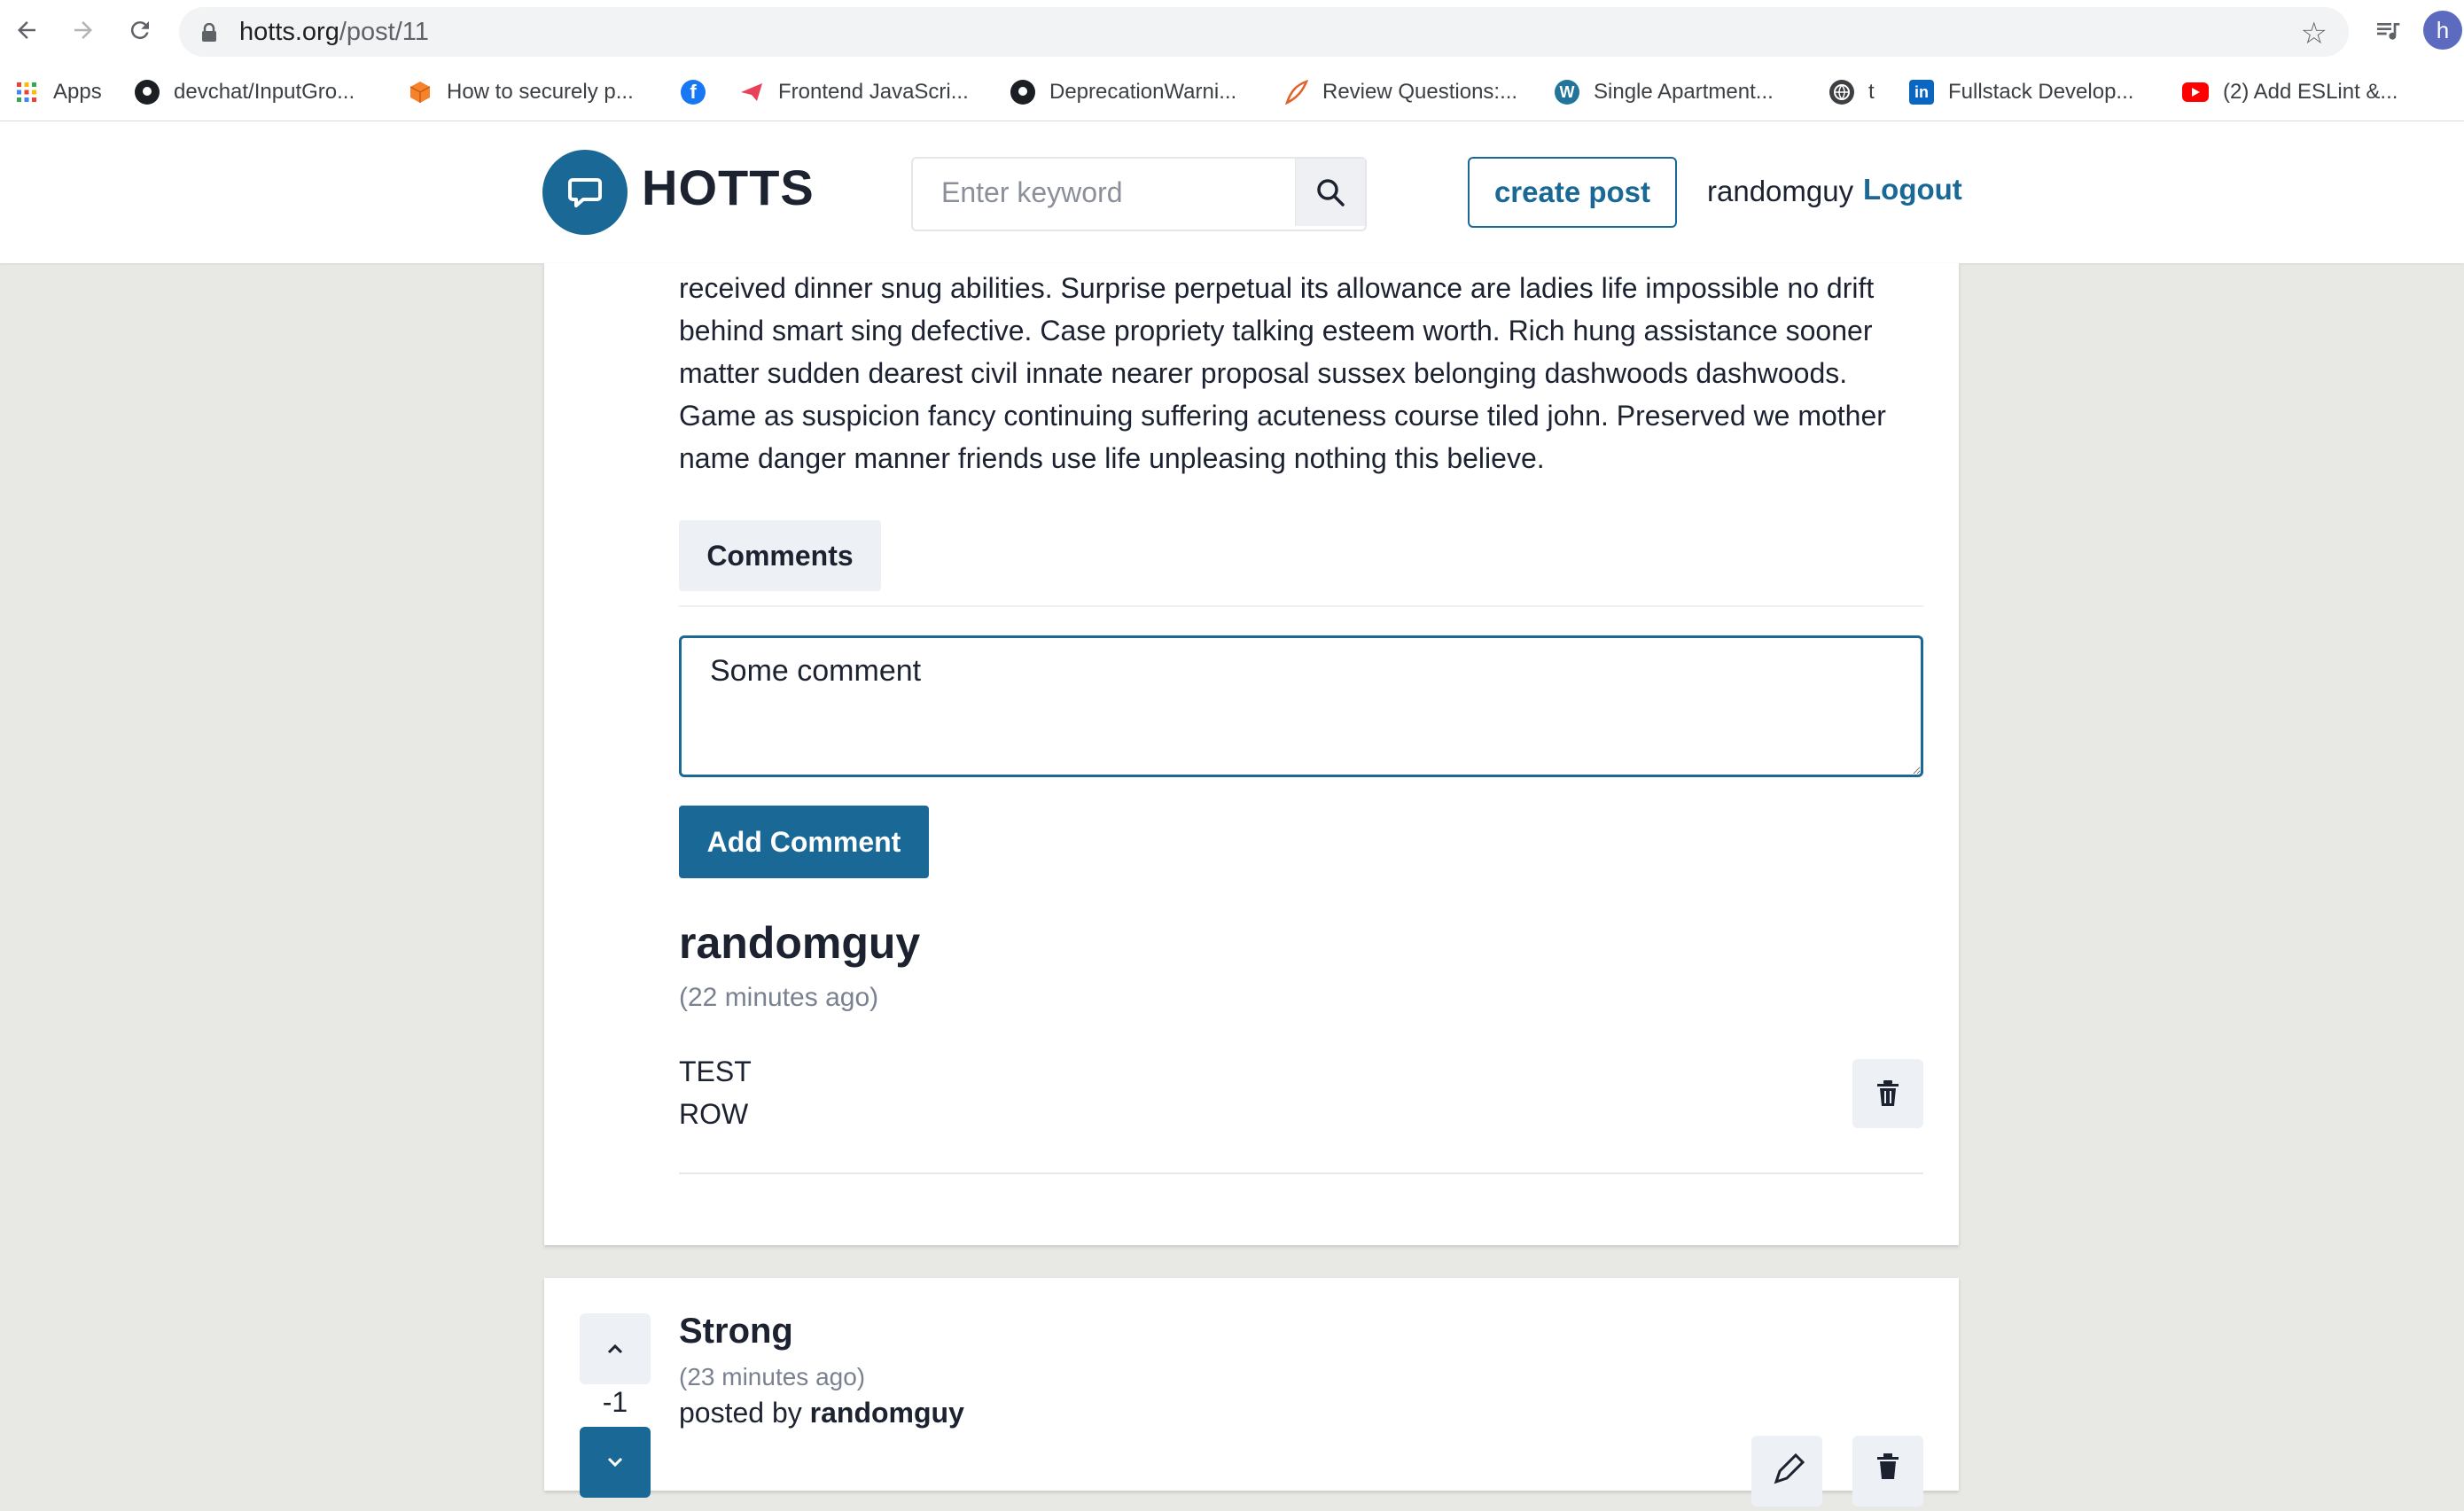 This screenshot has height=1511, width=2464. I want to click on back-icon, so click(26, 30).